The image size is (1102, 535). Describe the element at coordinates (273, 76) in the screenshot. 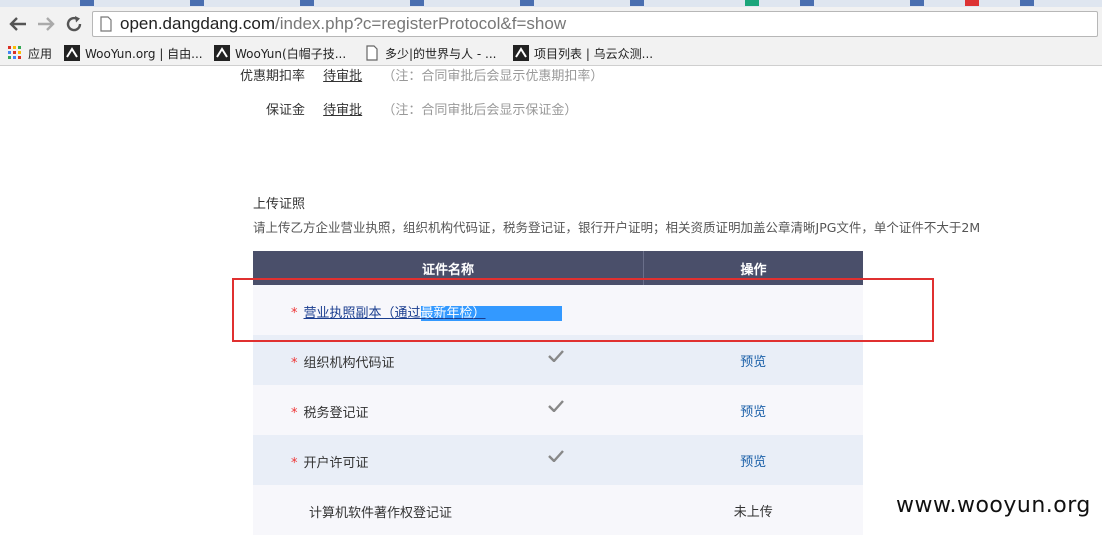

I see `discount-label: 优惠期扣率` at that location.